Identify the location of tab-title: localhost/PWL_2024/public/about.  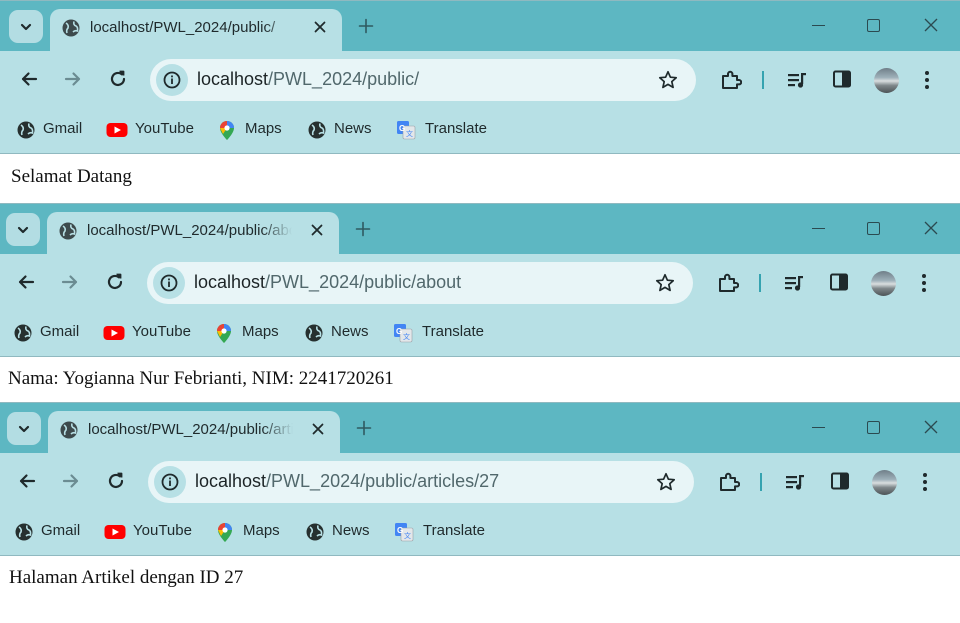
(189, 230).